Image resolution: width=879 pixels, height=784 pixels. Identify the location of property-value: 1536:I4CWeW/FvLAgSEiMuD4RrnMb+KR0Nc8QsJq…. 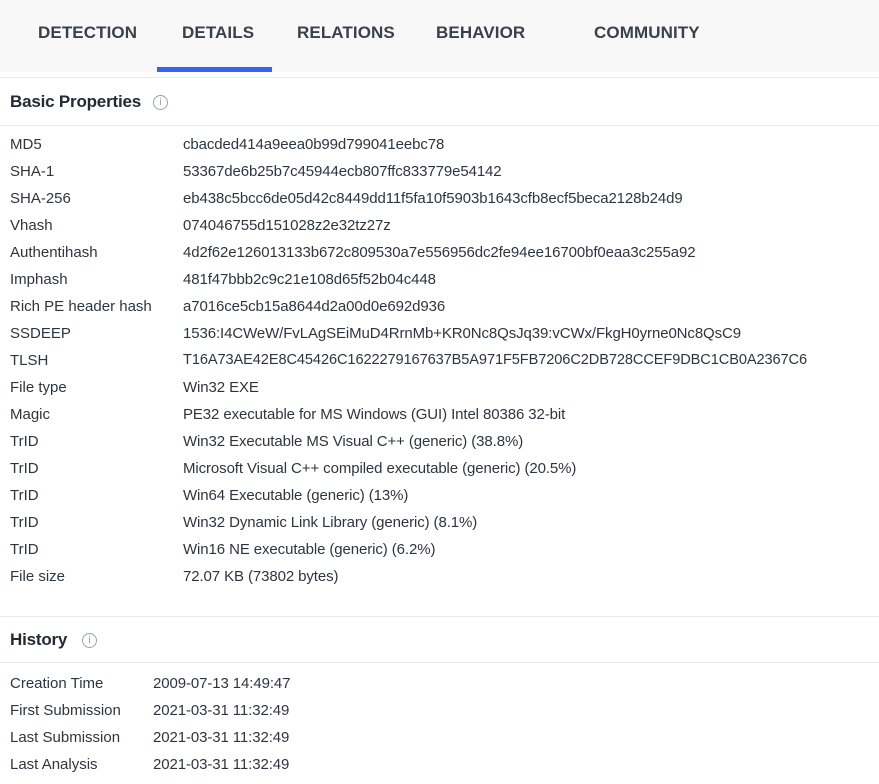
(462, 333).